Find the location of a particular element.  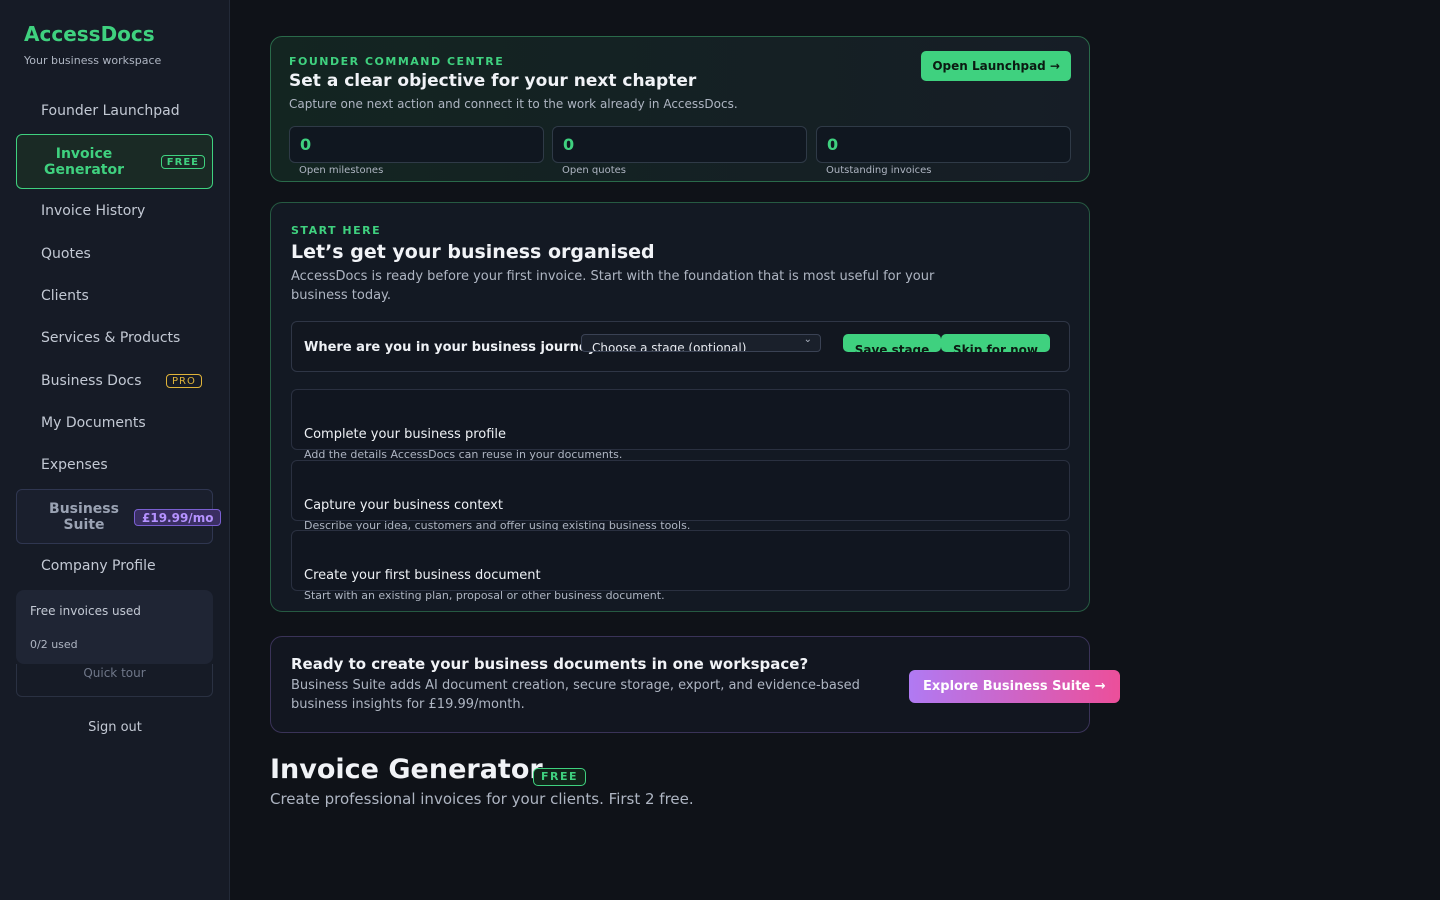

task-title: Complete your business profile is located at coordinates (405, 434).